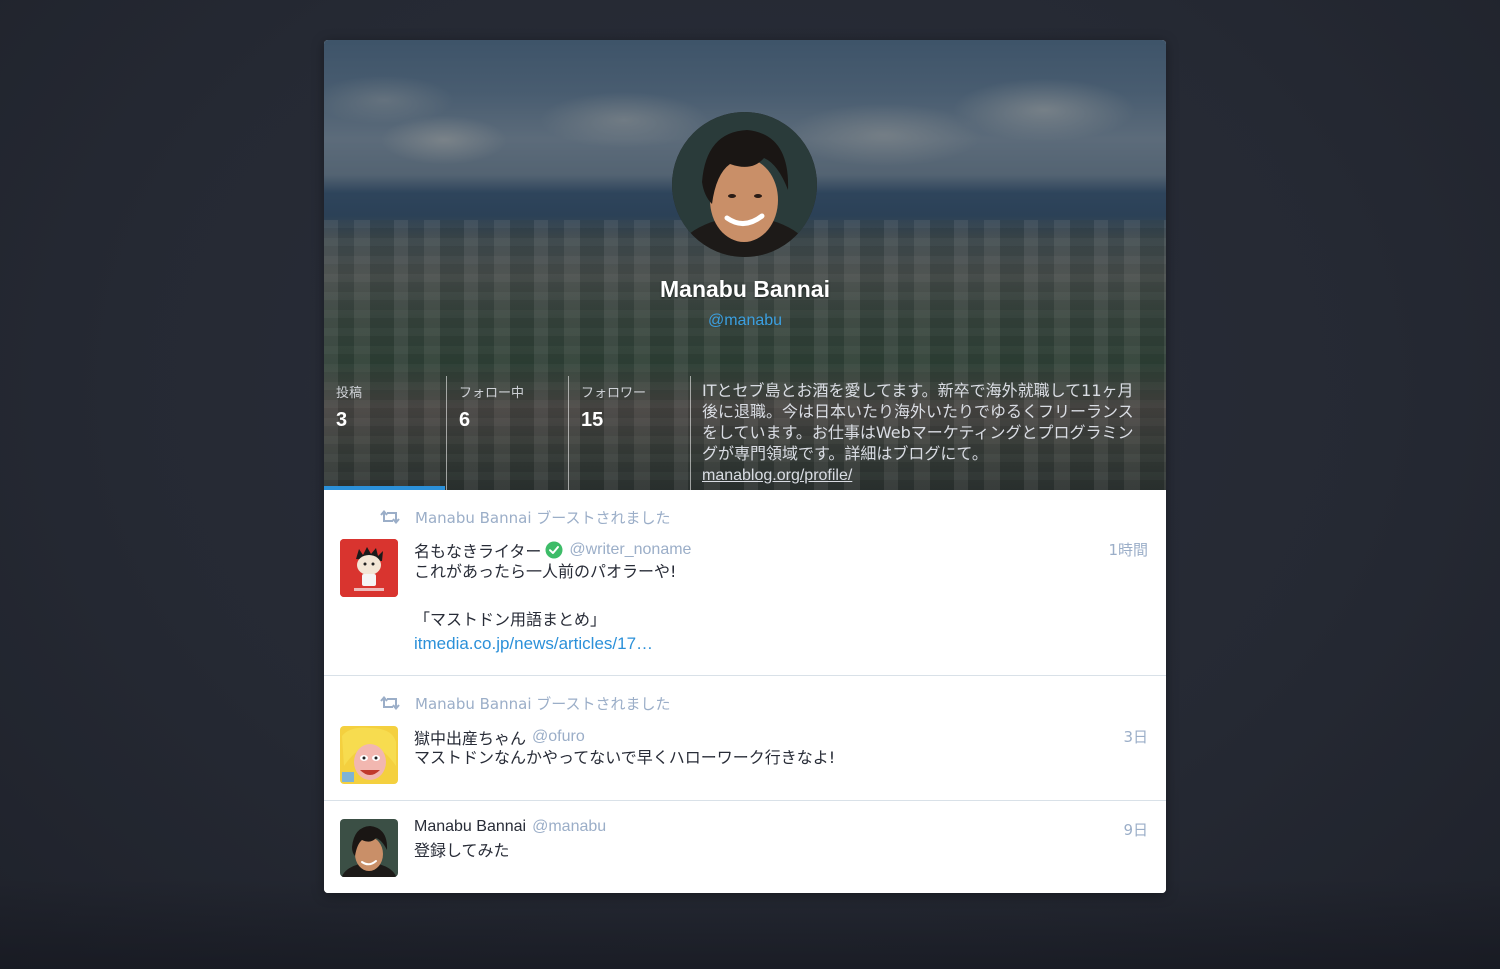 The height and width of the screenshot is (969, 1500). What do you see at coordinates (614, 392) in the screenshot?
I see `stat-followers-label: フォロワー` at bounding box center [614, 392].